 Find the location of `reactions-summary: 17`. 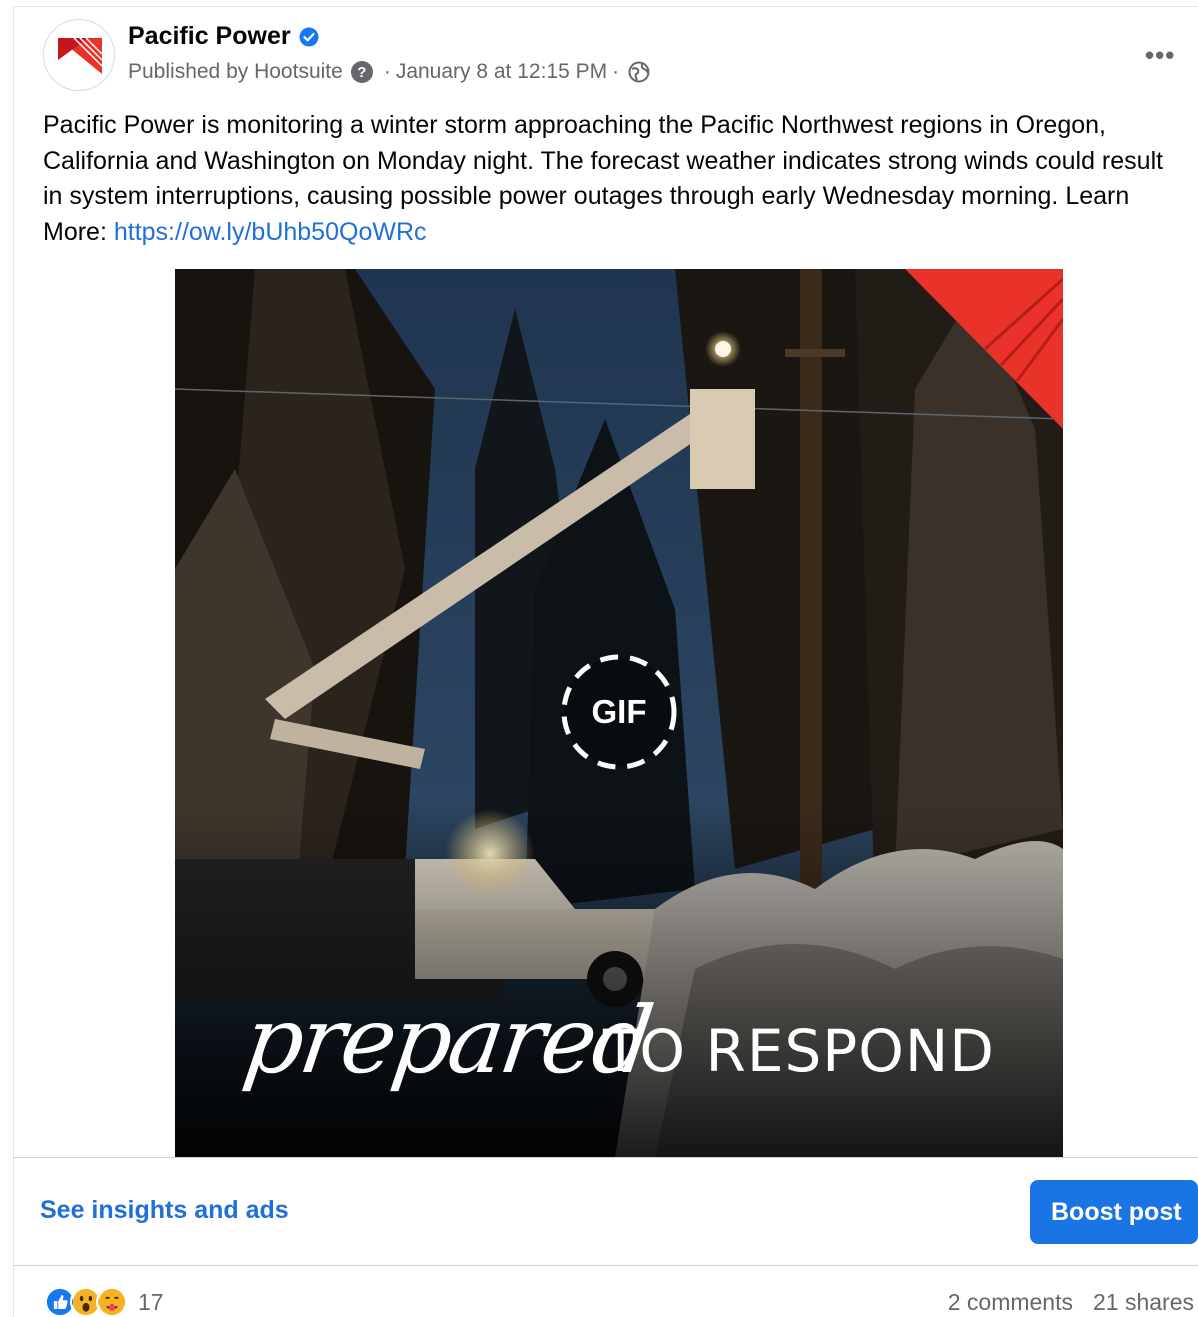

reactions-summary: 17 is located at coordinates (104, 1301).